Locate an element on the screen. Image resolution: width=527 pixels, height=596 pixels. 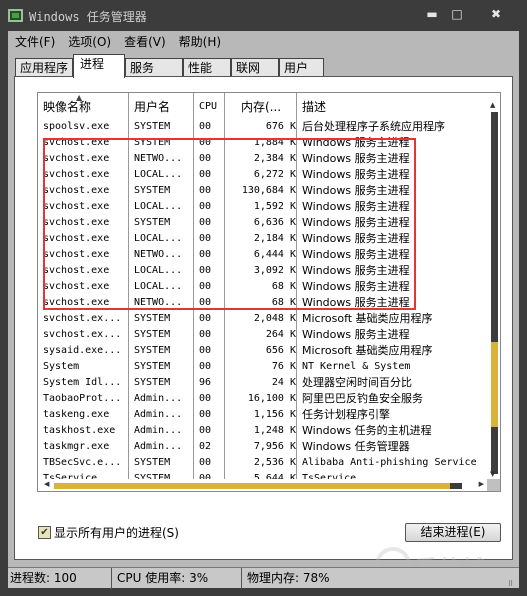
process-image-name: spoolsv.exe is located at coordinates (76, 126).